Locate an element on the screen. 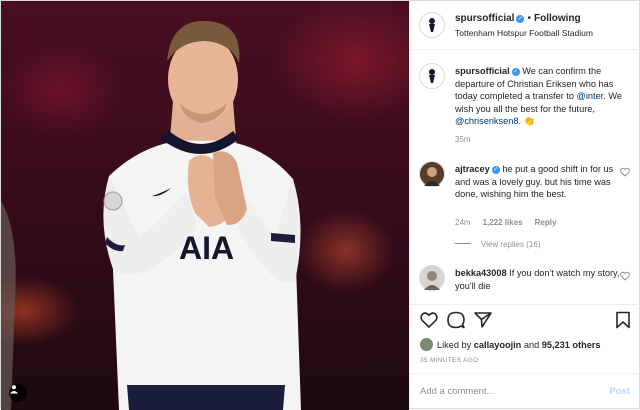  replies-divider is located at coordinates (463, 243).